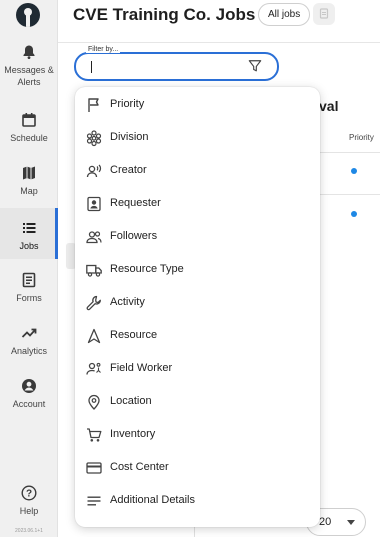 Image resolution: width=380 pixels, height=537 pixels. I want to click on menu-item-resource-type: Resource Type, so click(197, 270).